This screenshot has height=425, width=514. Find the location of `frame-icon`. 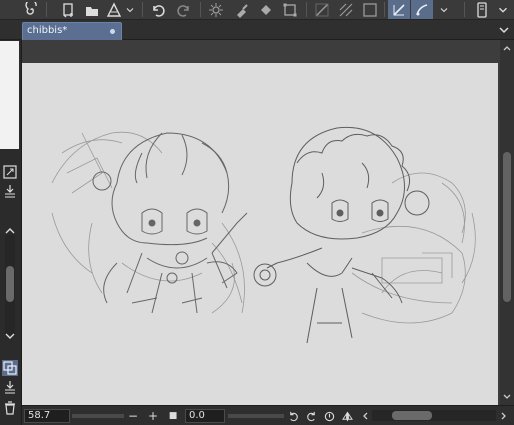

frame-icon is located at coordinates (370, 9).